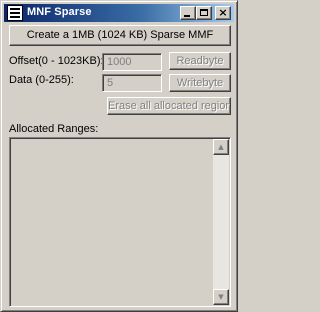 Image resolution: width=320 pixels, height=312 pixels. I want to click on writebyte-button: Writebyte, so click(200, 83).